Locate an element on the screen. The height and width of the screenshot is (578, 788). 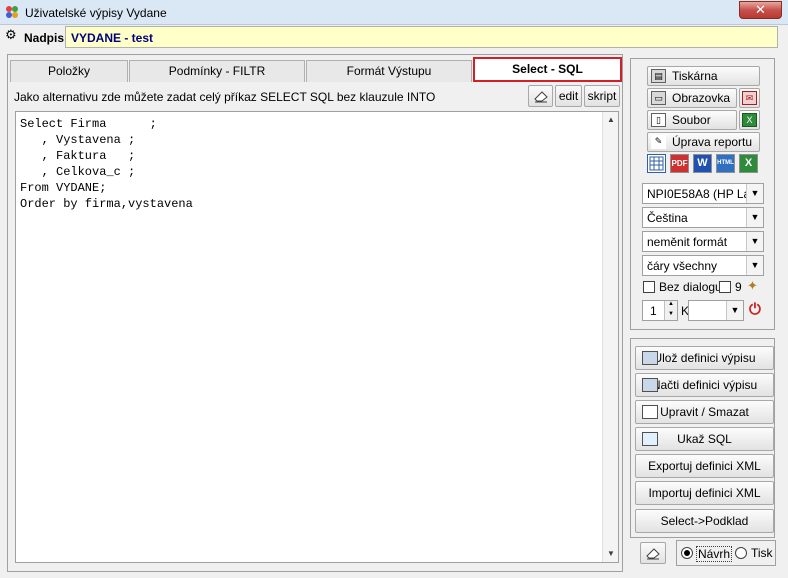
mode-group: Návrh Tisk is located at coordinates (726, 553).